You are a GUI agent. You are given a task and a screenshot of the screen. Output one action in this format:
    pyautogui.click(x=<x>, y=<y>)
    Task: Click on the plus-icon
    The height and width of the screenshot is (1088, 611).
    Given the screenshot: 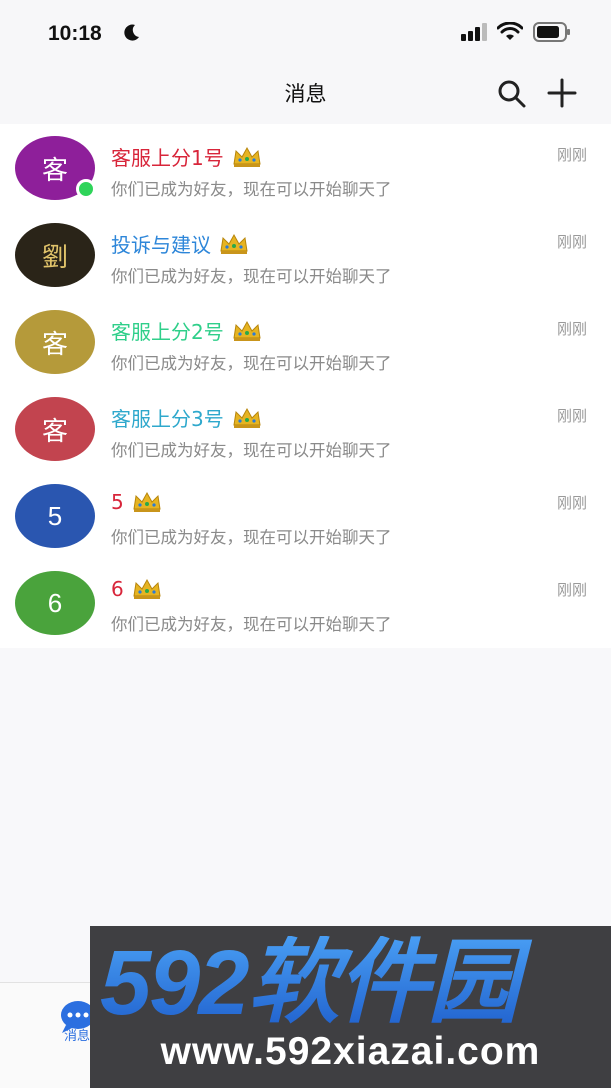 What is the action you would take?
    pyautogui.click(x=562, y=93)
    